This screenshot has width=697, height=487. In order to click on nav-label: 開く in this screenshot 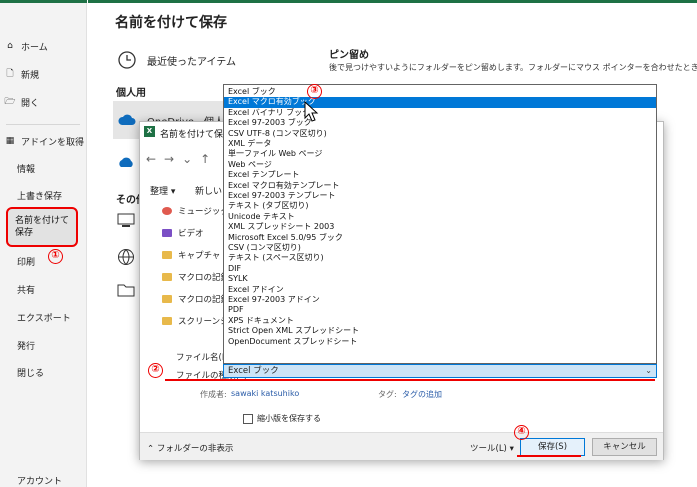, I will do `click(30, 103)`.